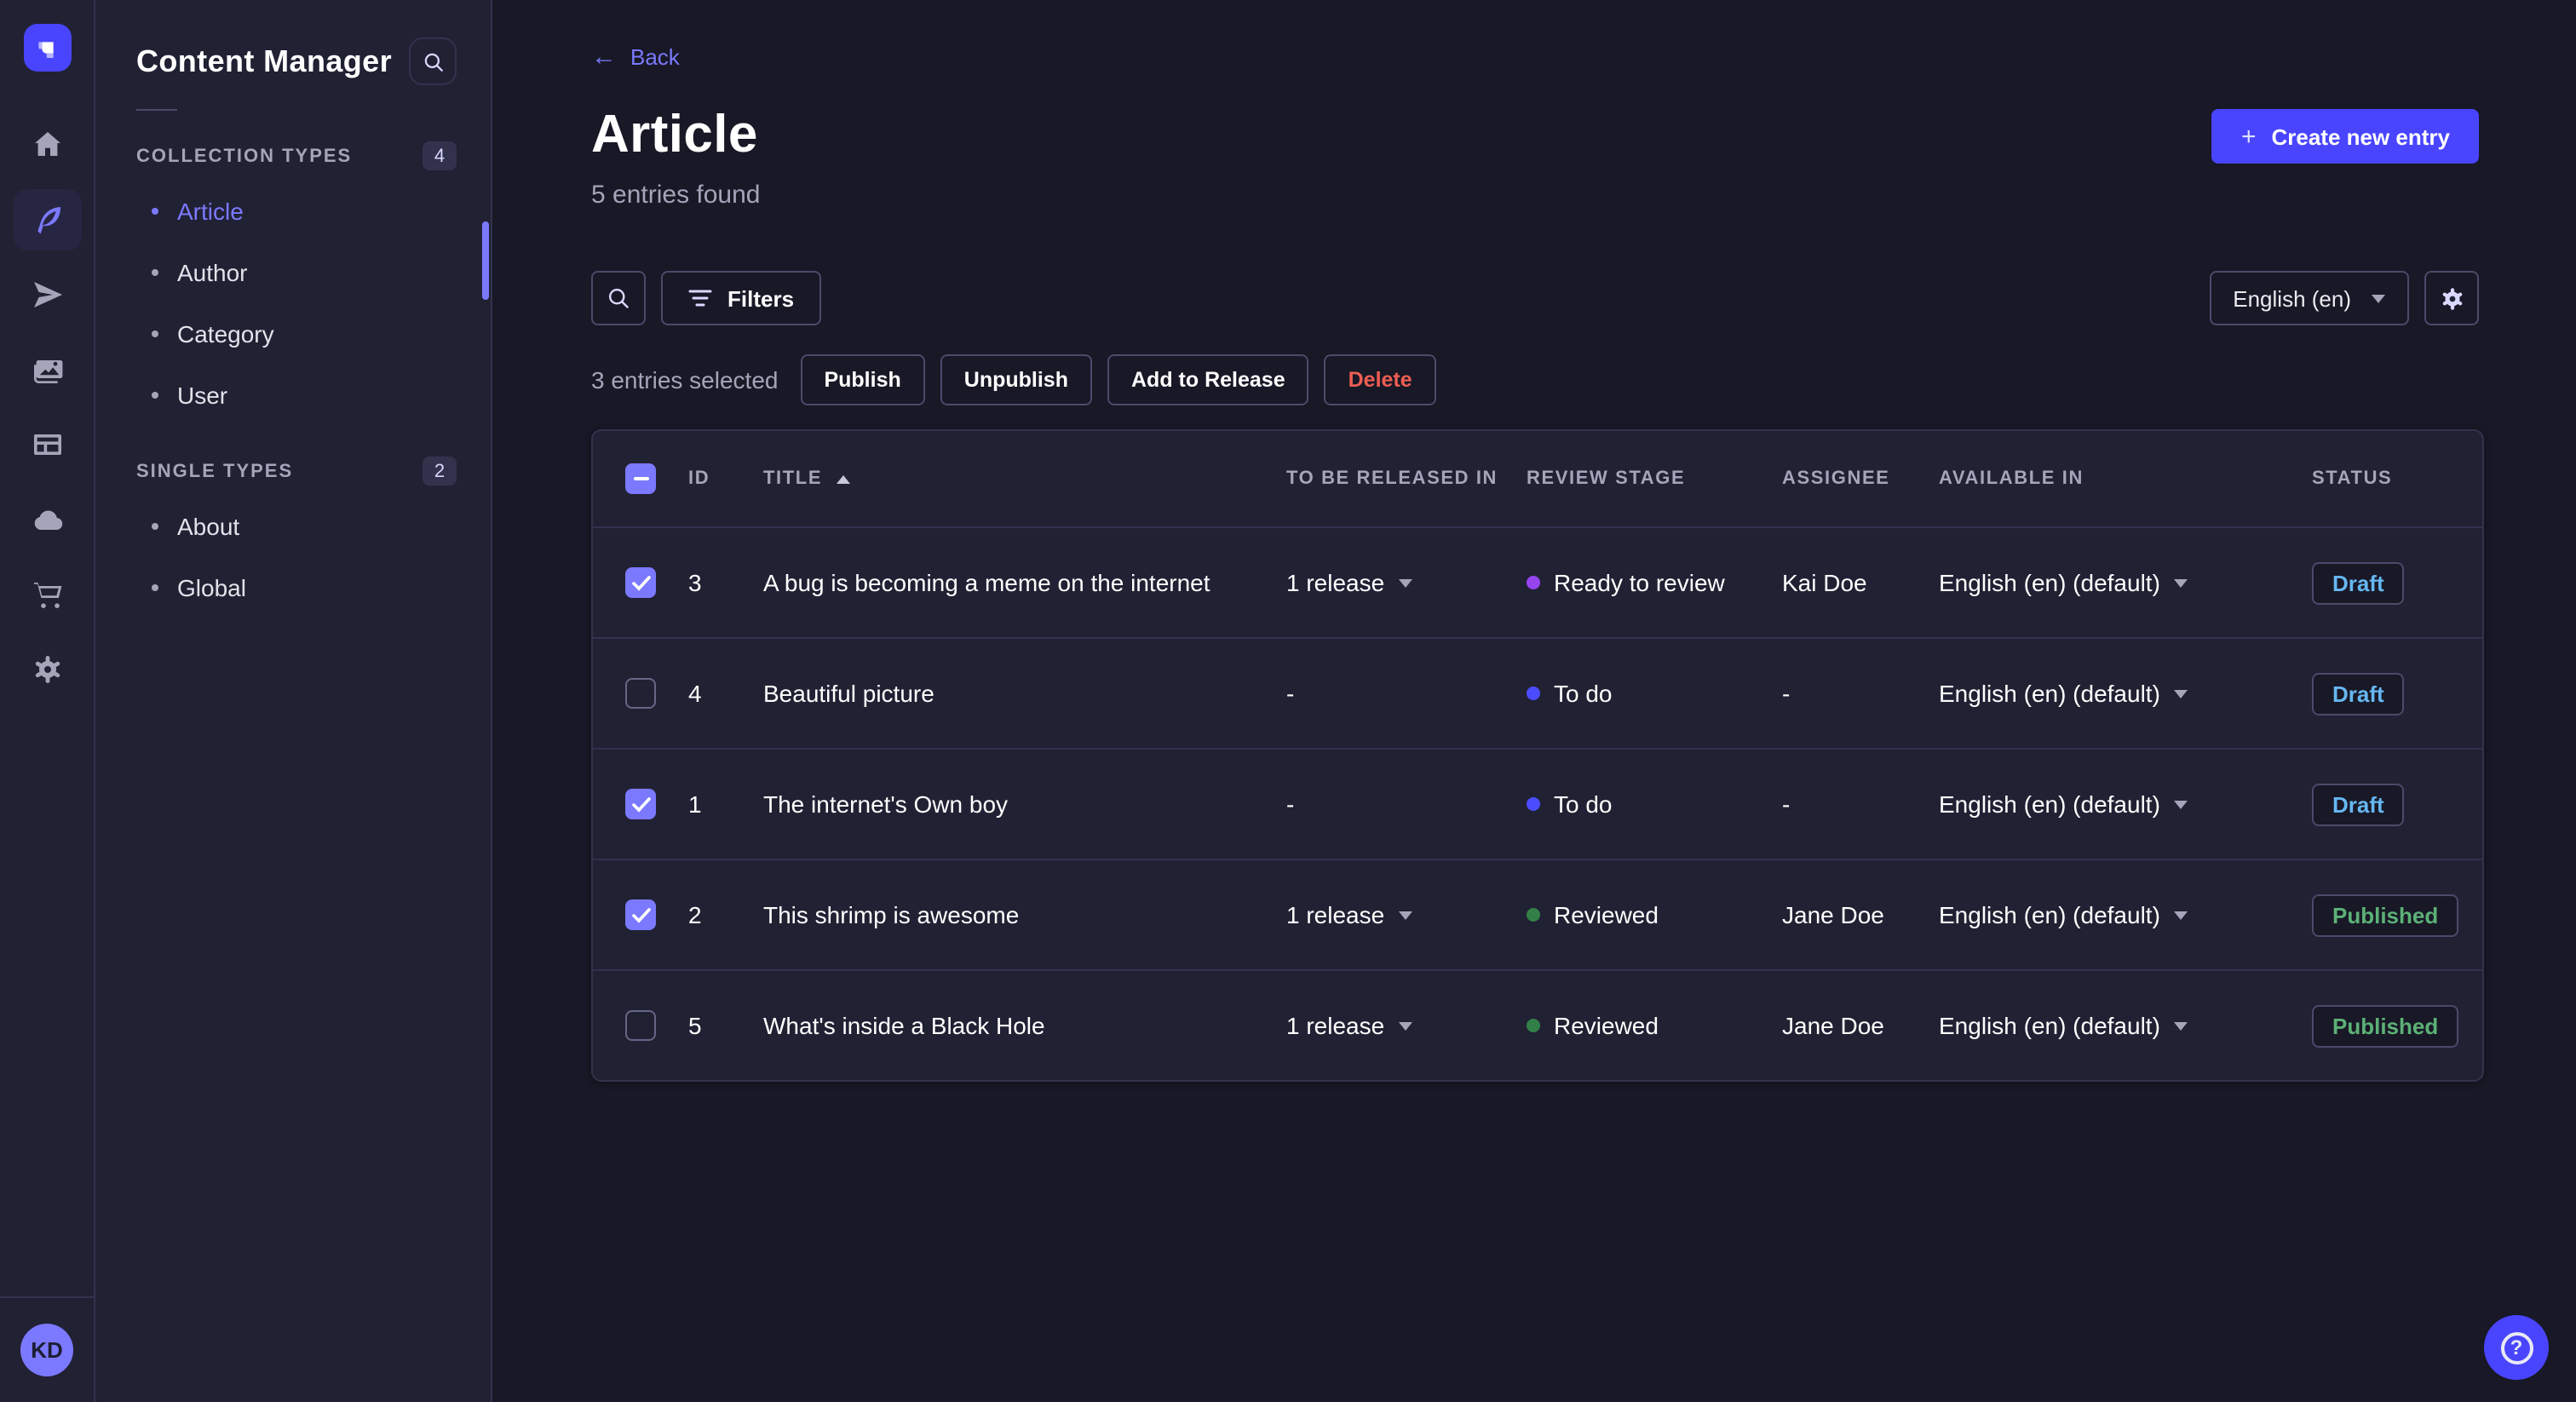  I want to click on locale-value: English (en), so click(2292, 298).